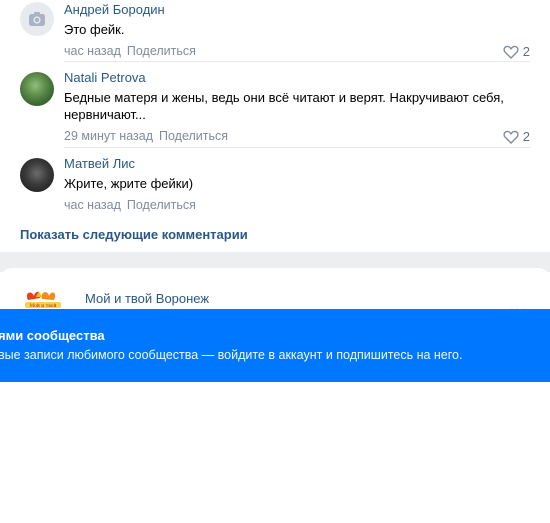  What do you see at coordinates (129, 183) in the screenshot?
I see `comment-text: Жрите, жрите фейки)` at bounding box center [129, 183].